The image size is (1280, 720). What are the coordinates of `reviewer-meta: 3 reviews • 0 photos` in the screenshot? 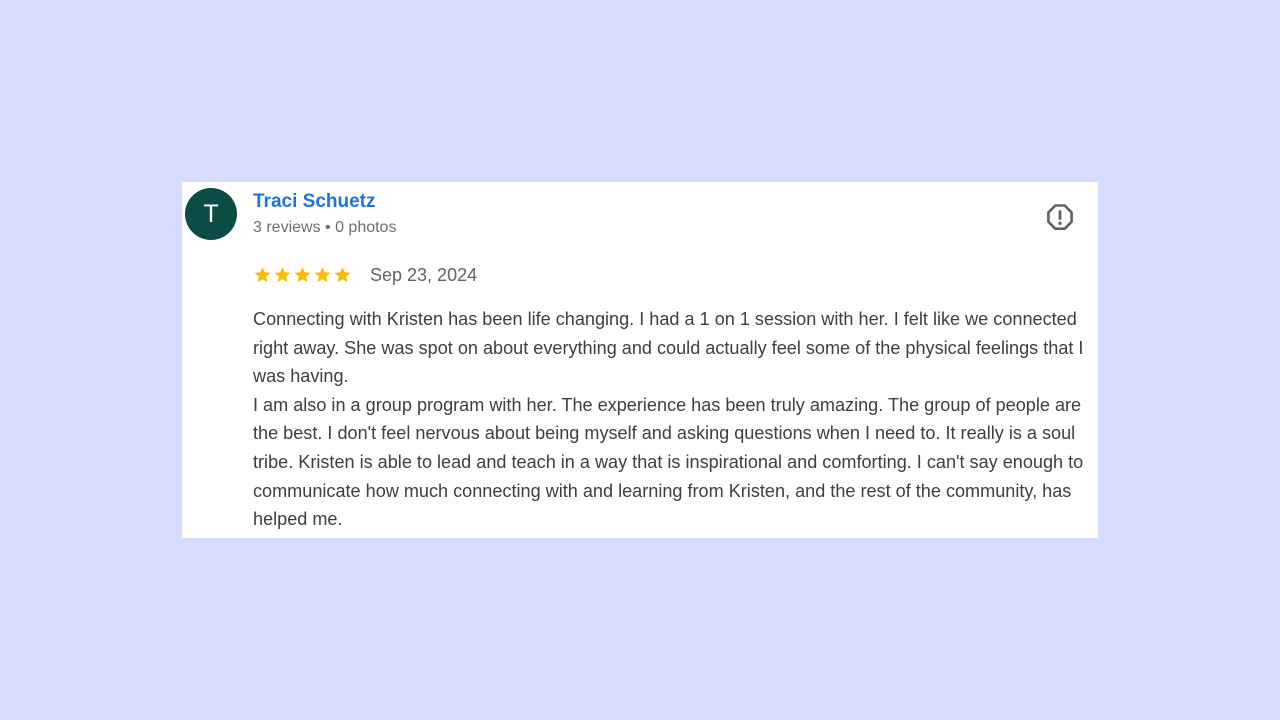 It's located at (324, 228).